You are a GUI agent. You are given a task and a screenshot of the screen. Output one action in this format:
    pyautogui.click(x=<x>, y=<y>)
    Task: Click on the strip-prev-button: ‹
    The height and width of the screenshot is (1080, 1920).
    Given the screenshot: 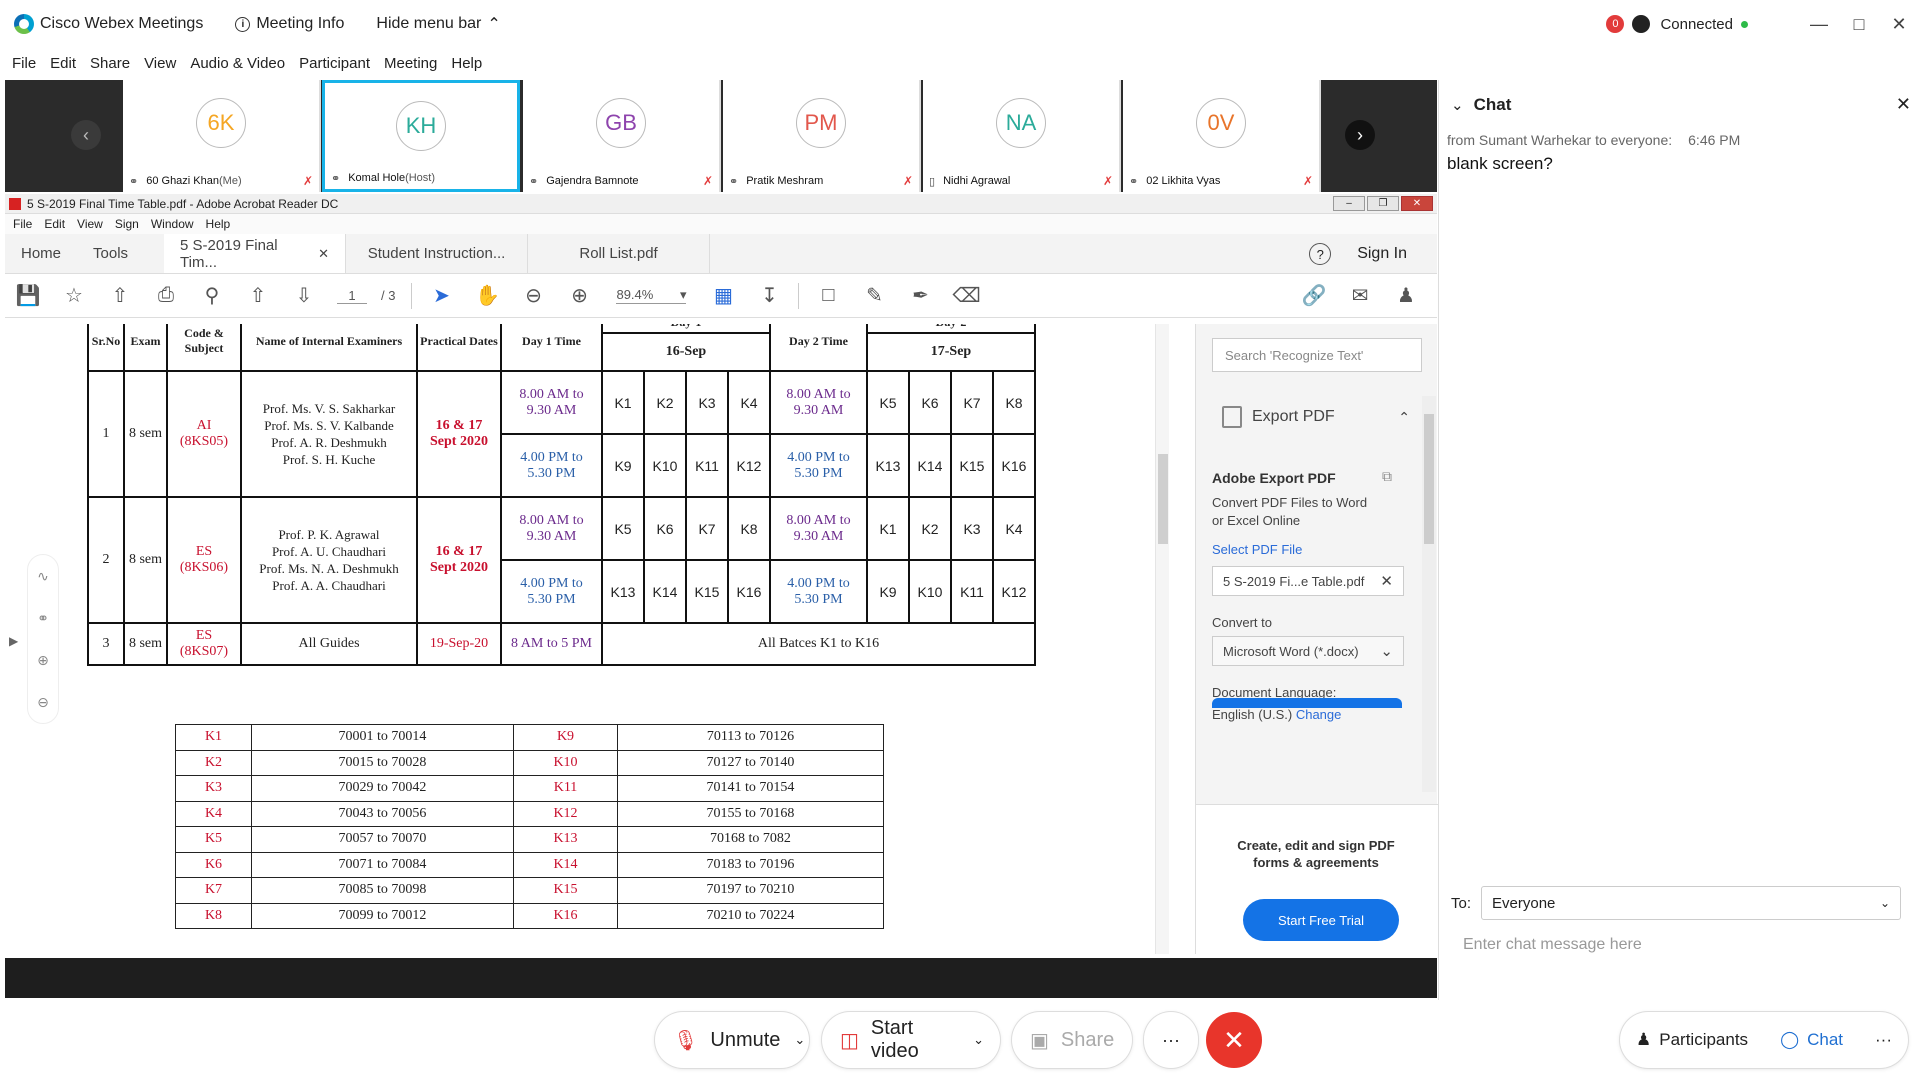 What is the action you would take?
    pyautogui.click(x=86, y=135)
    